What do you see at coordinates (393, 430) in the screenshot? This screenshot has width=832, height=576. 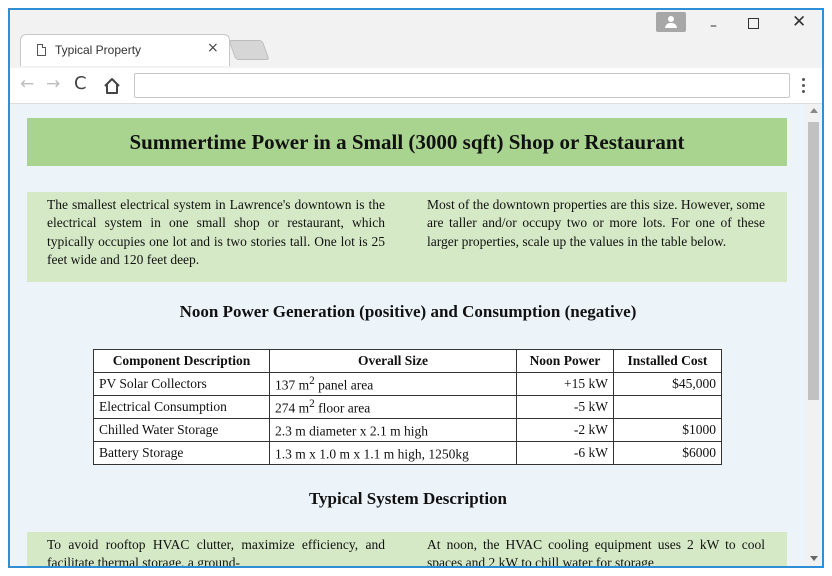 I see `size-cell: 2.3 m diameter x 2.1 m high` at bounding box center [393, 430].